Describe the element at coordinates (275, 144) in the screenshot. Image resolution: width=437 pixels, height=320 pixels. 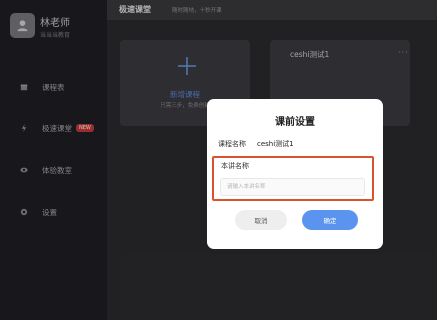
I see `course-name-value: ceshi测试1` at that location.